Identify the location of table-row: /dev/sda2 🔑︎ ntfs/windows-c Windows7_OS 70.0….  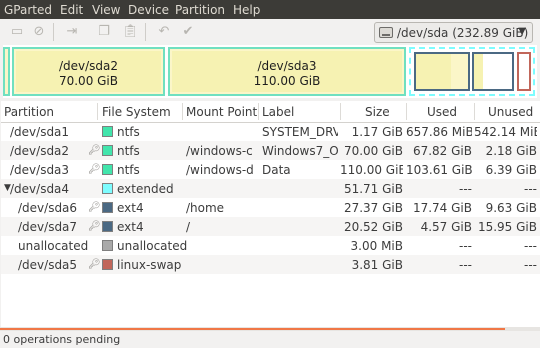
(270, 150).